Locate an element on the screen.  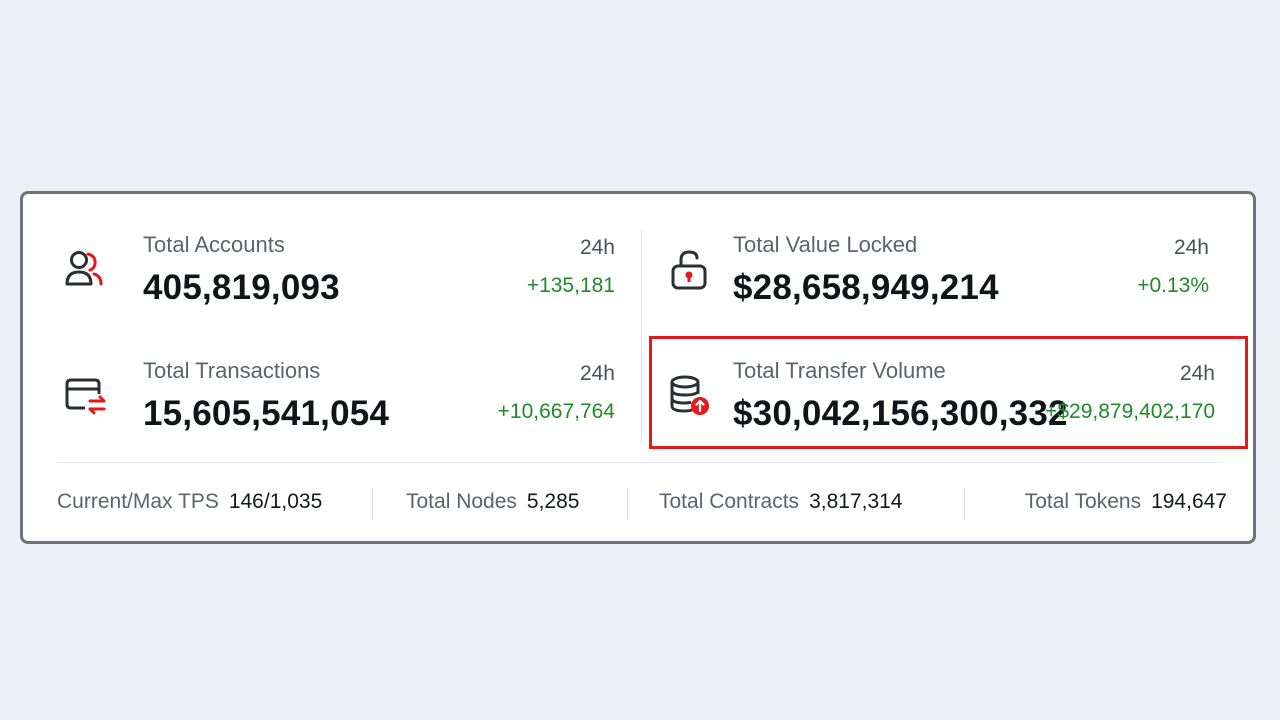
vertical-divider is located at coordinates (641, 337).